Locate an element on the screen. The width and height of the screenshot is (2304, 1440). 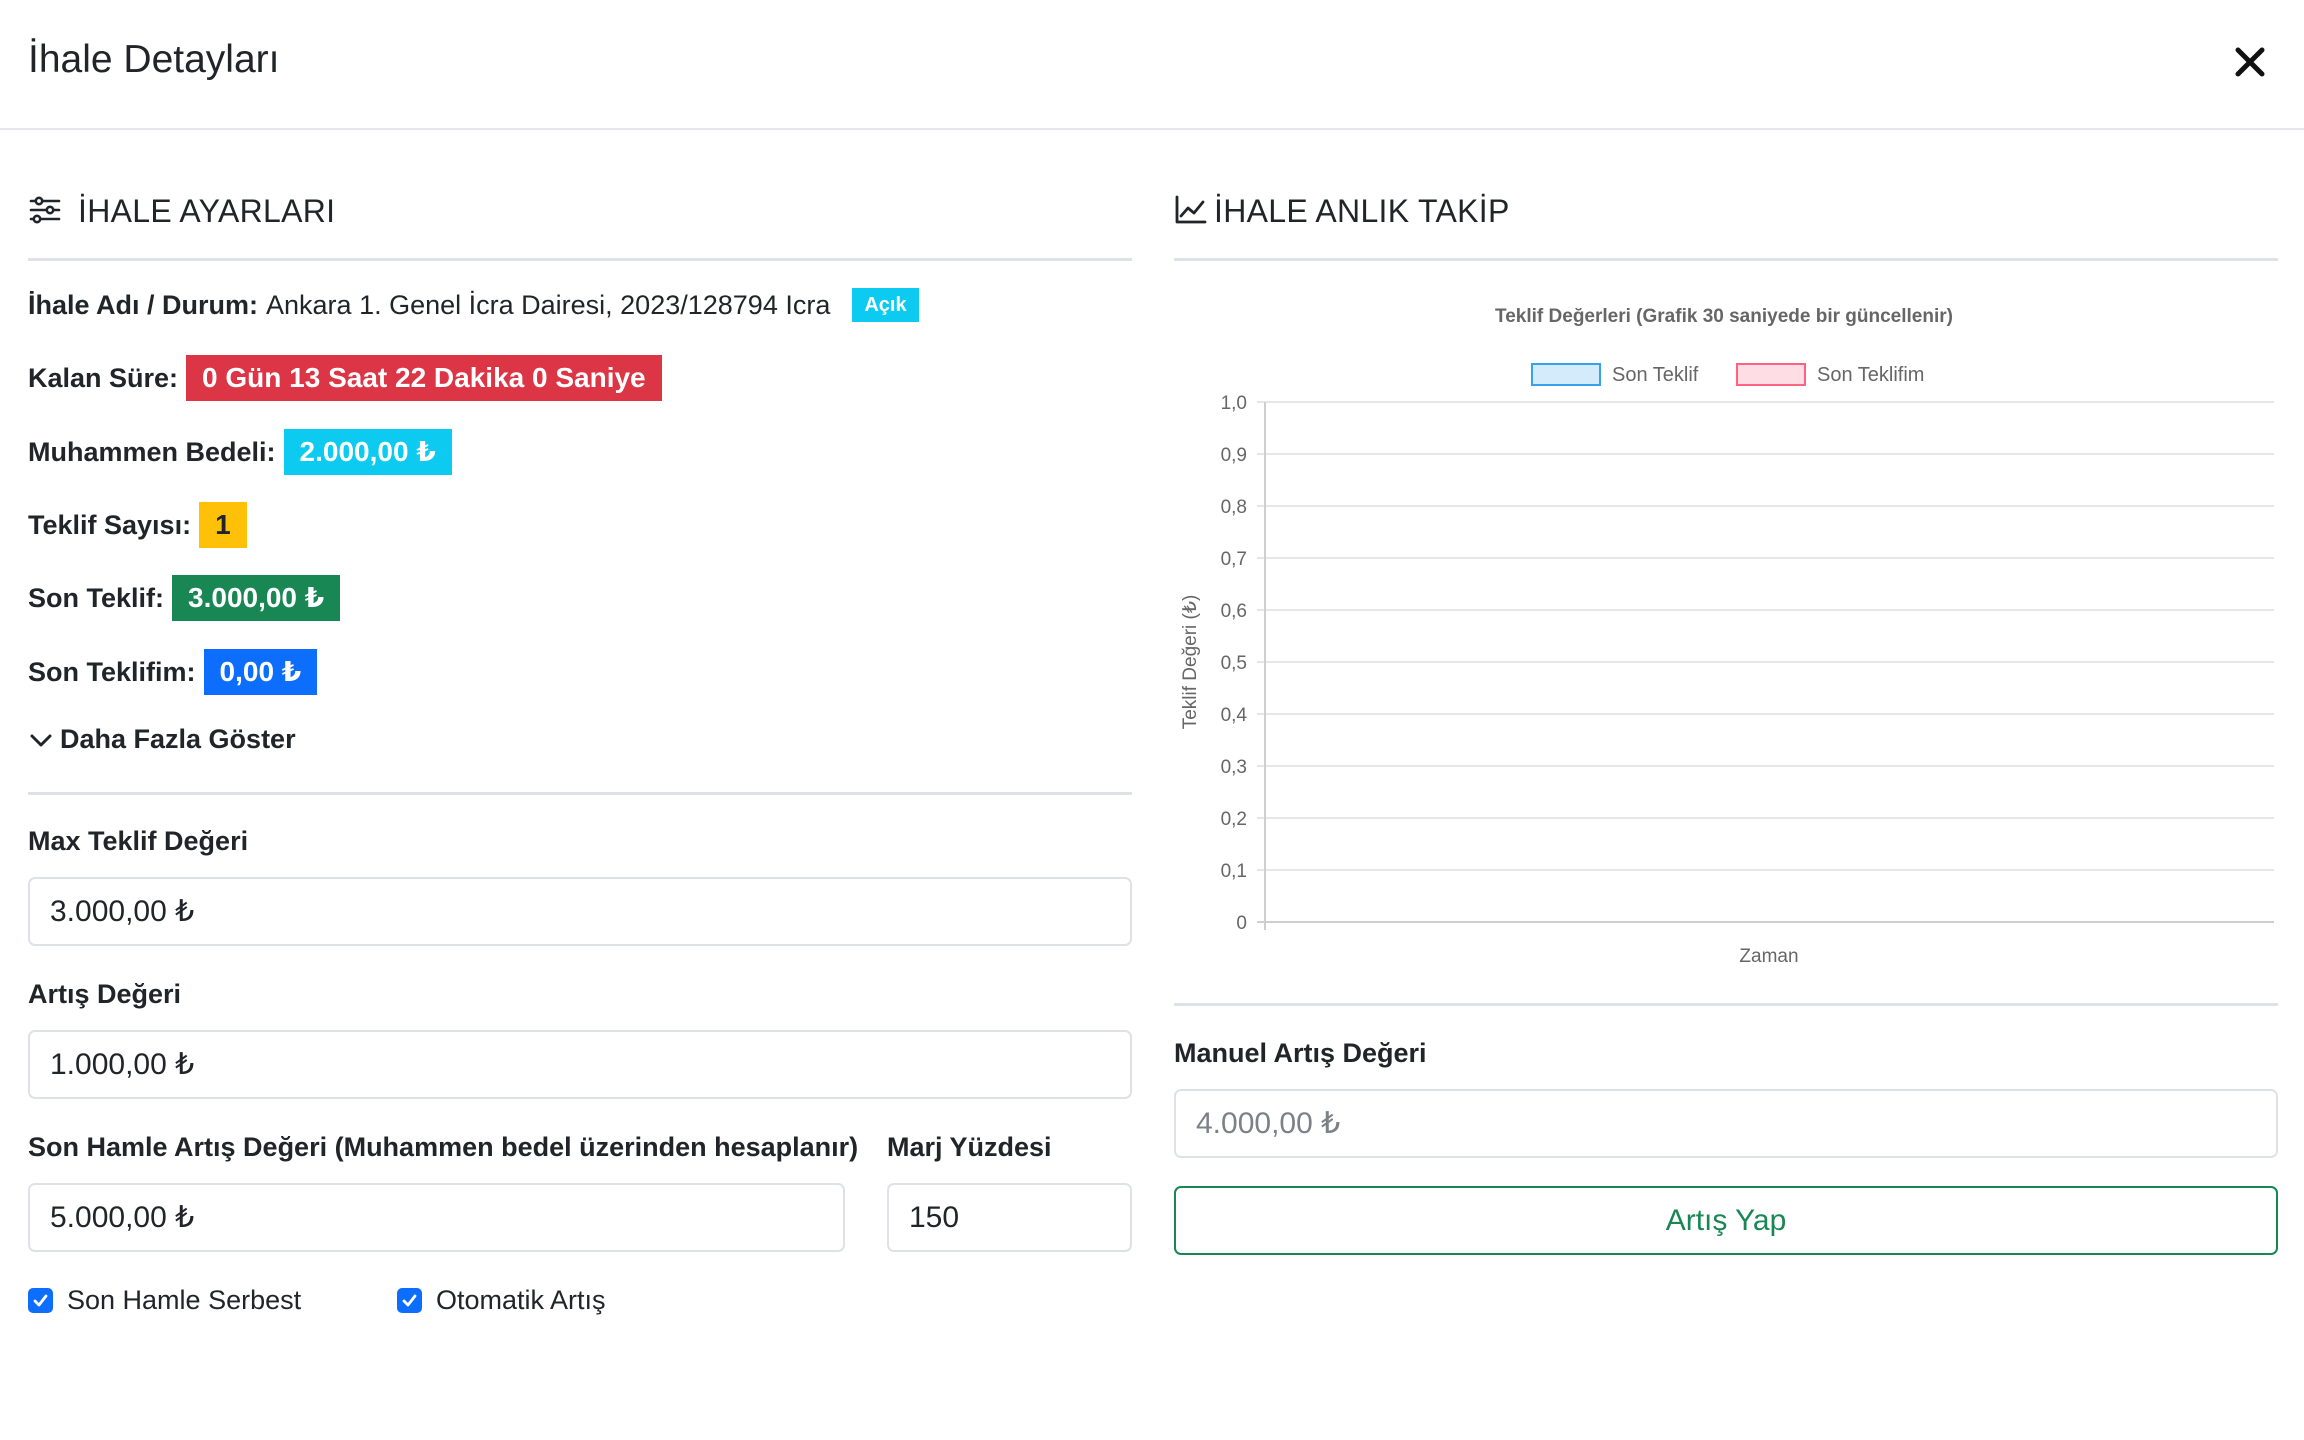
show-more-toggle: Daha Fazla Göster is located at coordinates (162, 739).